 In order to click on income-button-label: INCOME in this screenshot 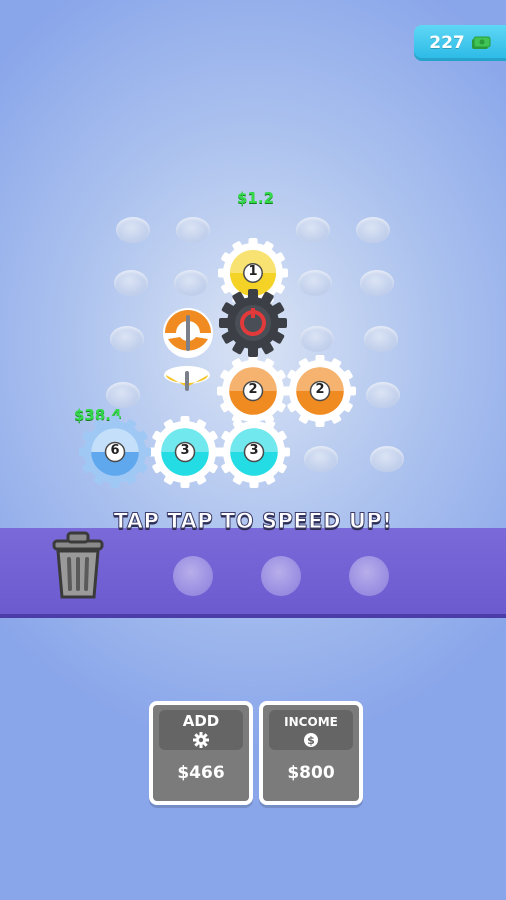, I will do `click(311, 722)`.